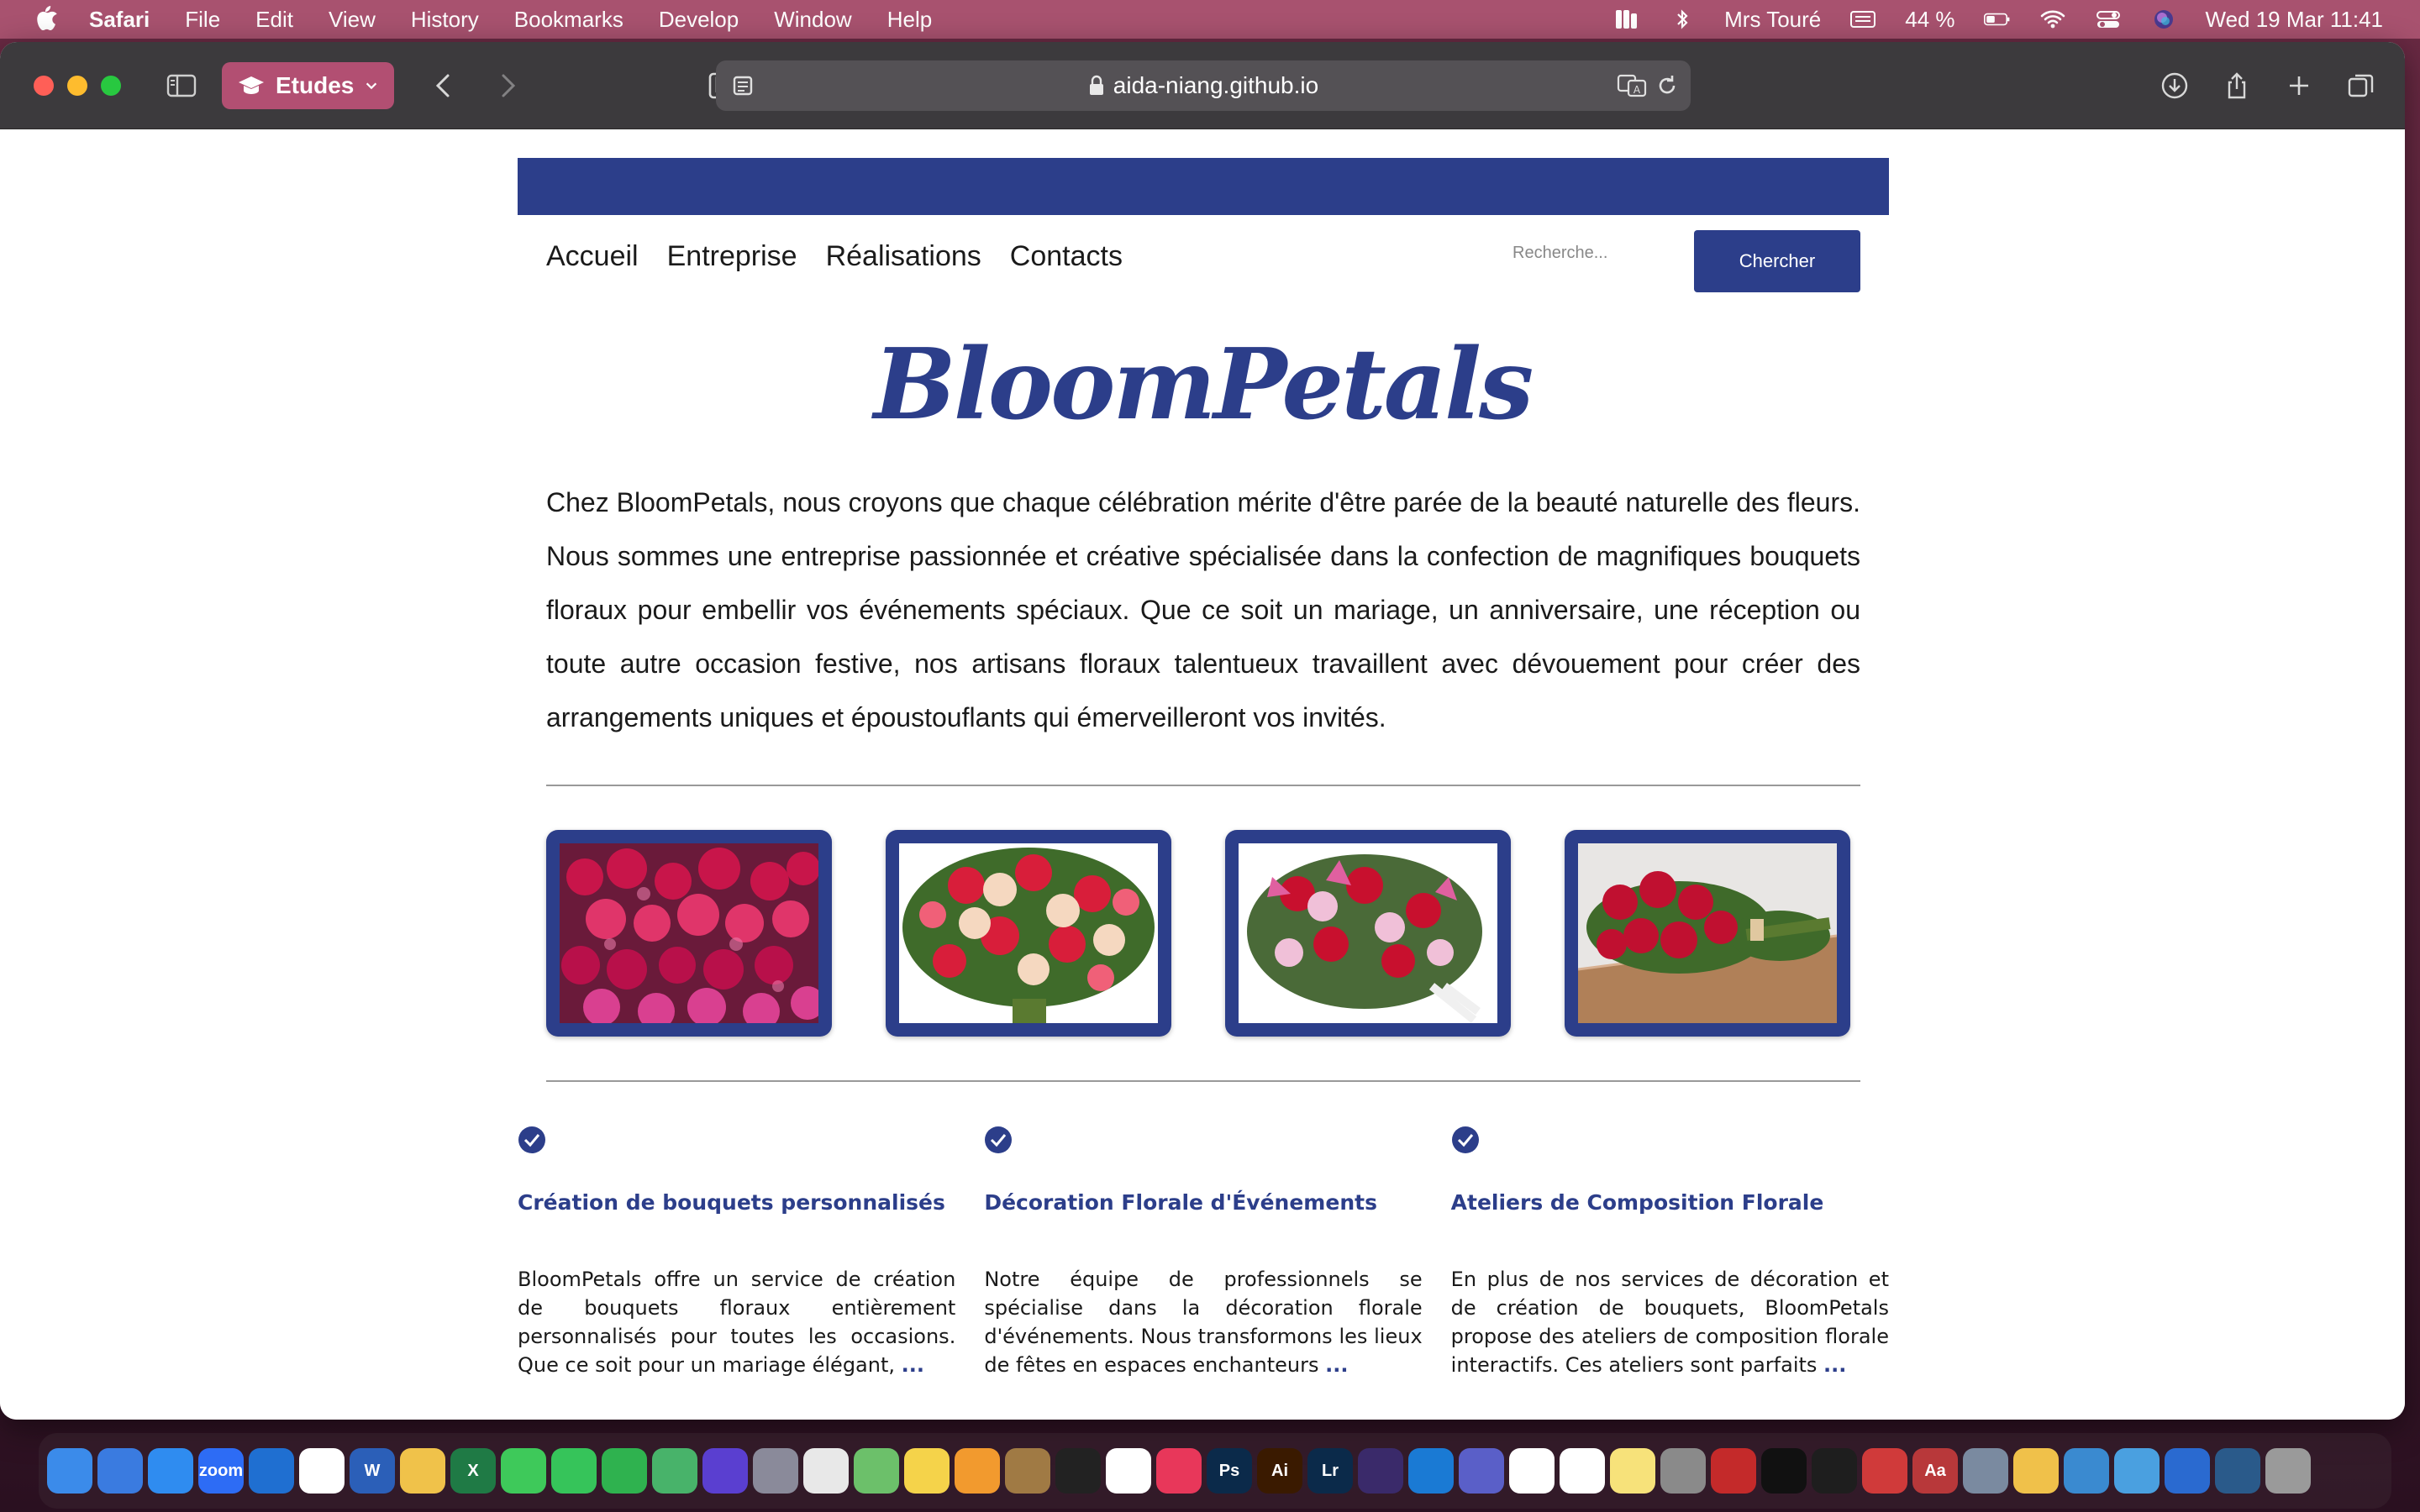  I want to click on apple-menu-icon, so click(46, 19).